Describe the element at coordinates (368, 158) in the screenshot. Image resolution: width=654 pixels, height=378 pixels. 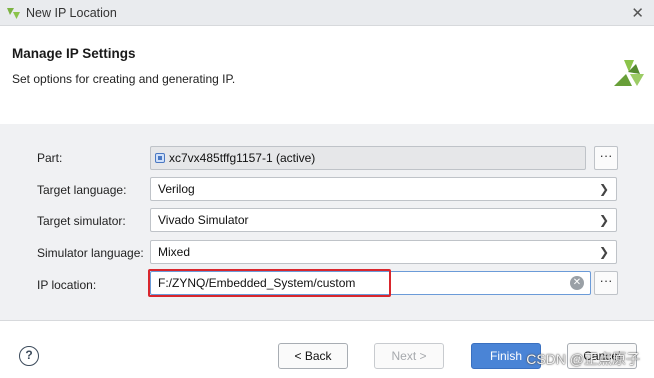
I see `part-field: xc7vx485tffg1157-1 (active)` at that location.